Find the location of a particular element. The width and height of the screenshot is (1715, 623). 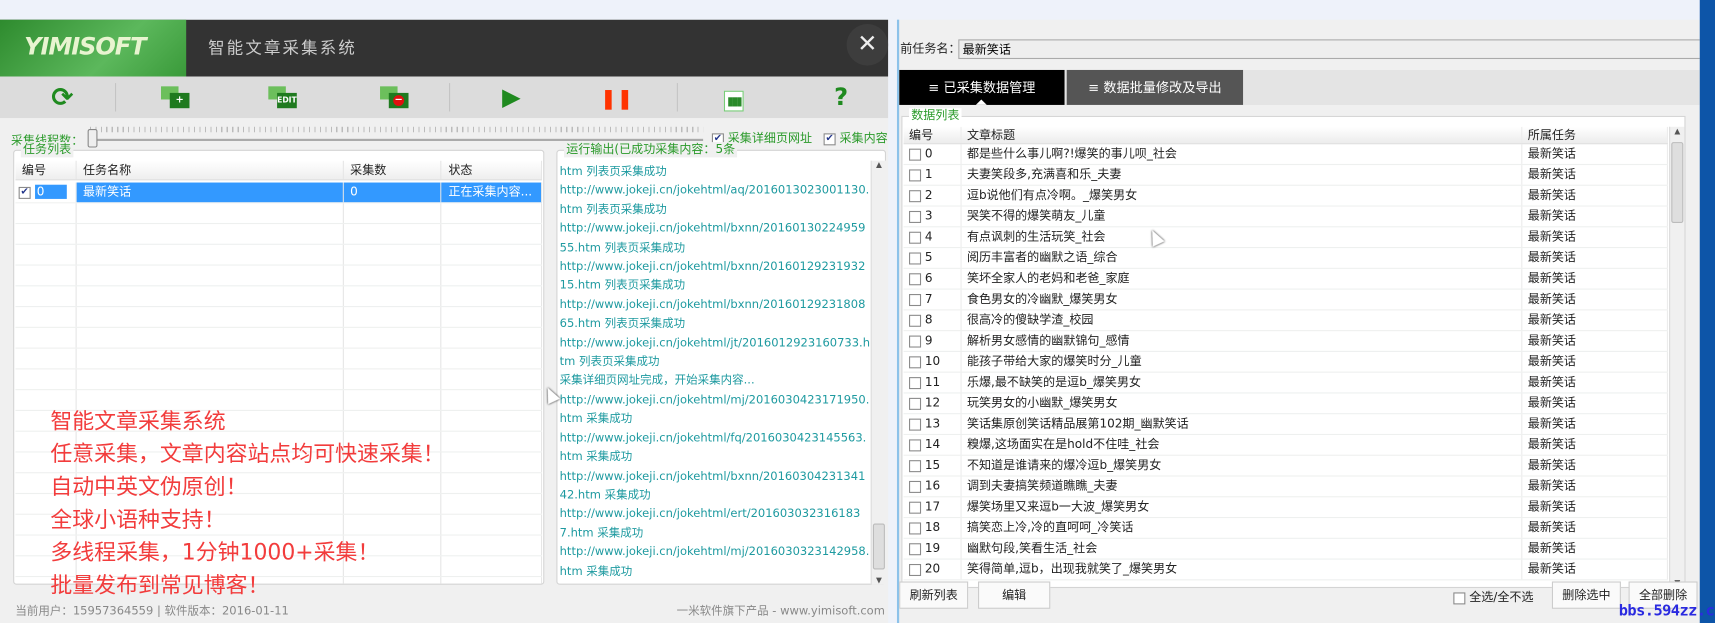

collect-content-checkbox: ✔ is located at coordinates (829, 138).